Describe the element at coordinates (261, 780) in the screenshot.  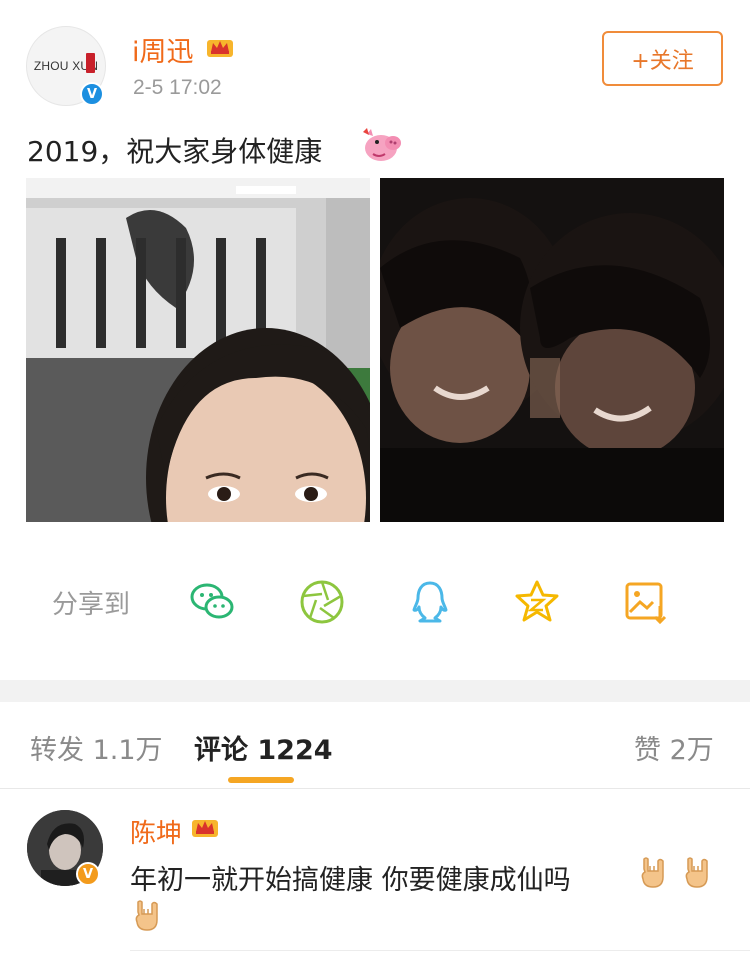
I see `active-tab-indicator` at that location.